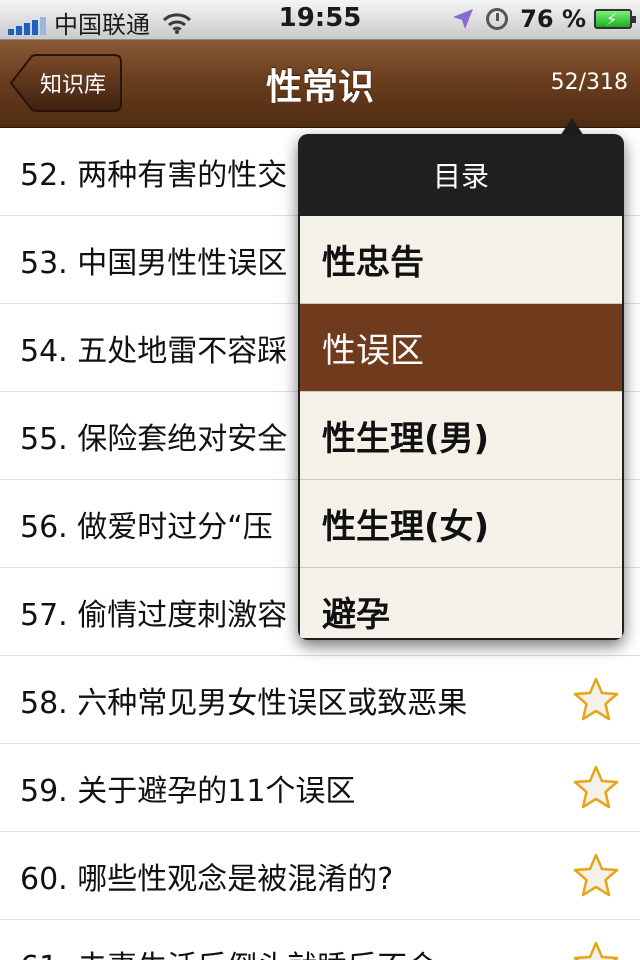 This screenshot has width=640, height=960. Describe the element at coordinates (154, 615) in the screenshot. I see `list-item-title: 57. 偷情过度刺激容` at that location.